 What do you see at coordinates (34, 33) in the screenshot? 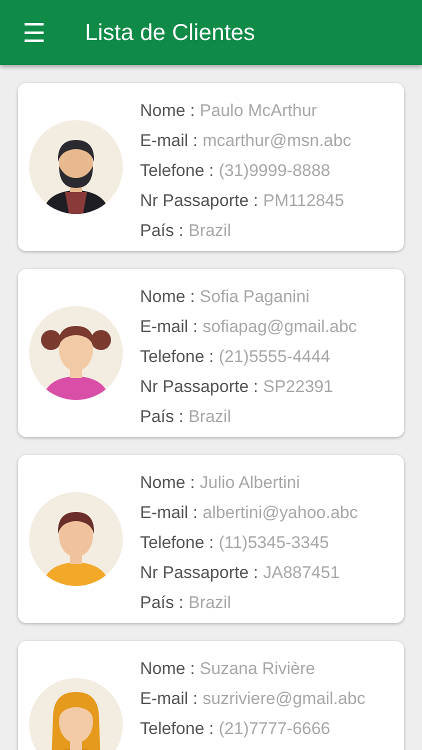
I see `menu-button: ☰` at bounding box center [34, 33].